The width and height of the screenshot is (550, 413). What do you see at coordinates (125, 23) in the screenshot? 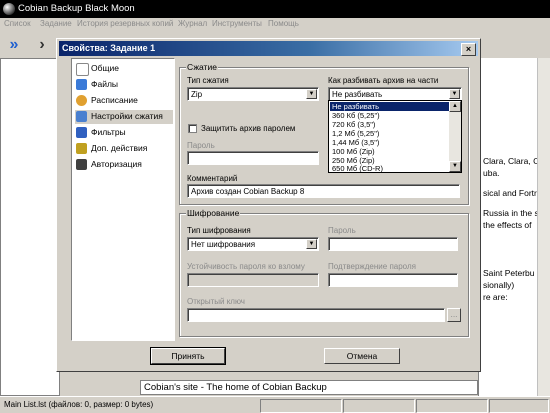
I see `menu-history: История резервных копий` at bounding box center [125, 23].